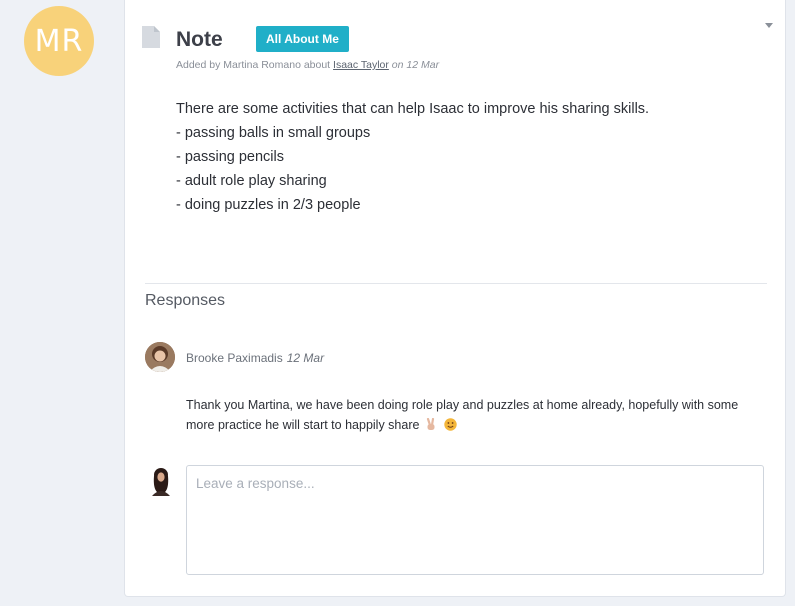 This screenshot has width=795, height=606. I want to click on note-line: - passing pencils, so click(230, 157).